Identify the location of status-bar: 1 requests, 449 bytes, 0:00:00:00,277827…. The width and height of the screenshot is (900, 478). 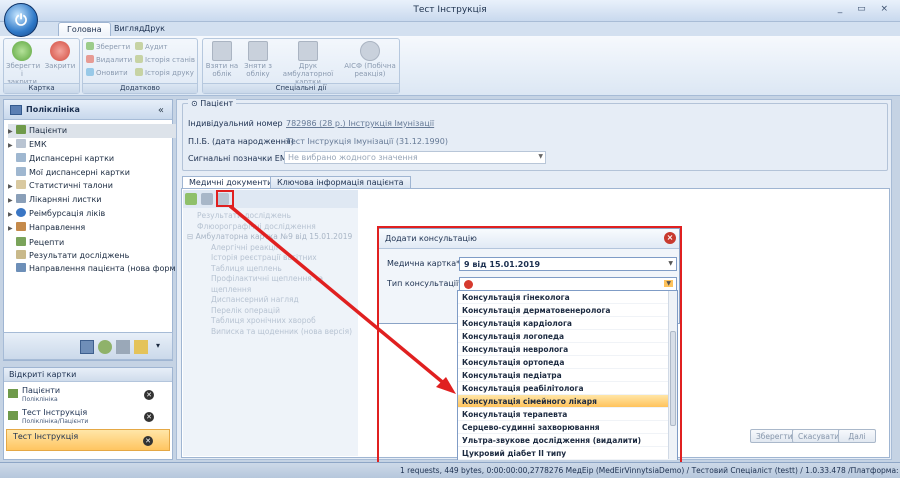
(450, 470).